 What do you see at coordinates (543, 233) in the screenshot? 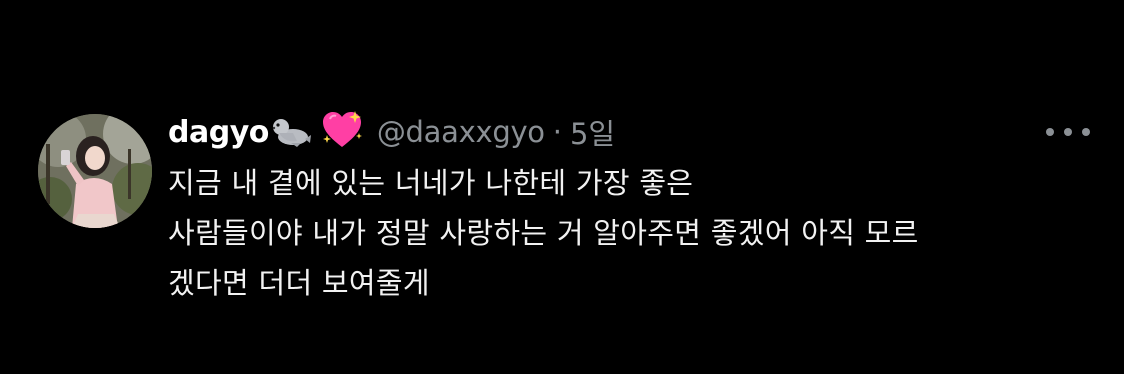
I see `tweet-text-line: 사람들이야 내가 정말 사랑하는 거 알아주면 좋겠어 아직 모르` at bounding box center [543, 233].